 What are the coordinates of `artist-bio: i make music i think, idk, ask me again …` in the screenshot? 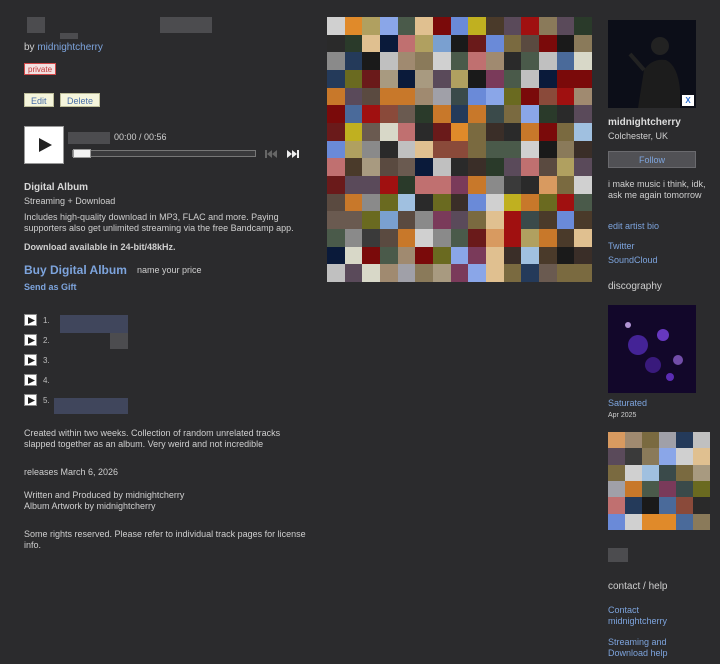 It's located at (657, 189).